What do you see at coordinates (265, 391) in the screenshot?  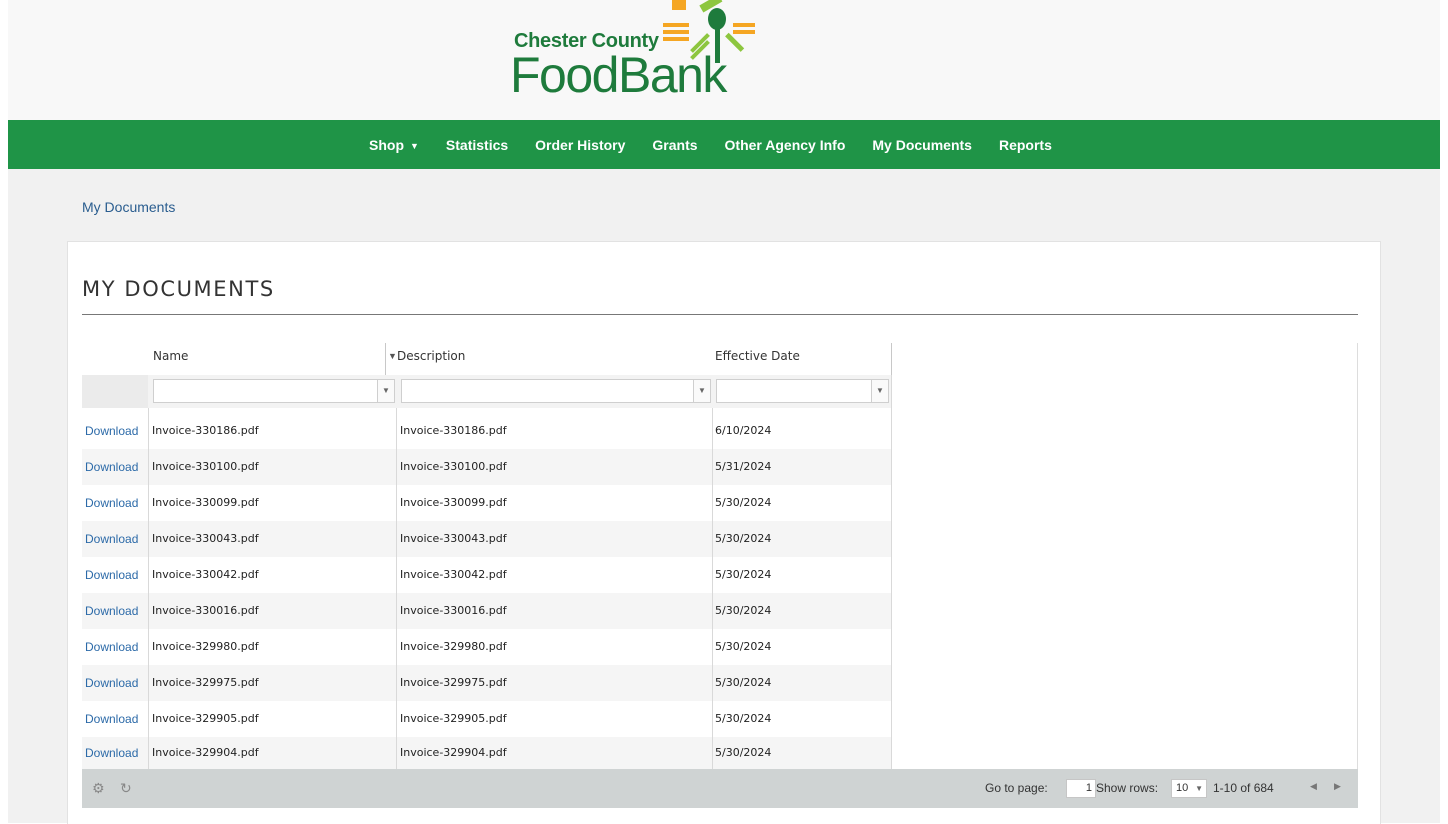 I see `name-filter-input` at bounding box center [265, 391].